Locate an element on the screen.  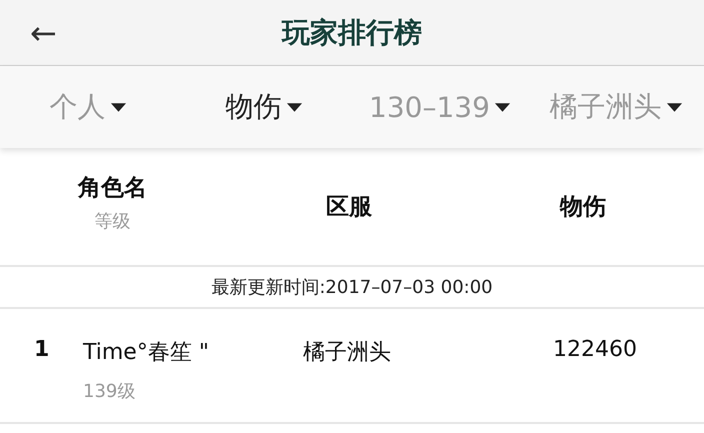
player-name: Time°春笙 " is located at coordinates (146, 353).